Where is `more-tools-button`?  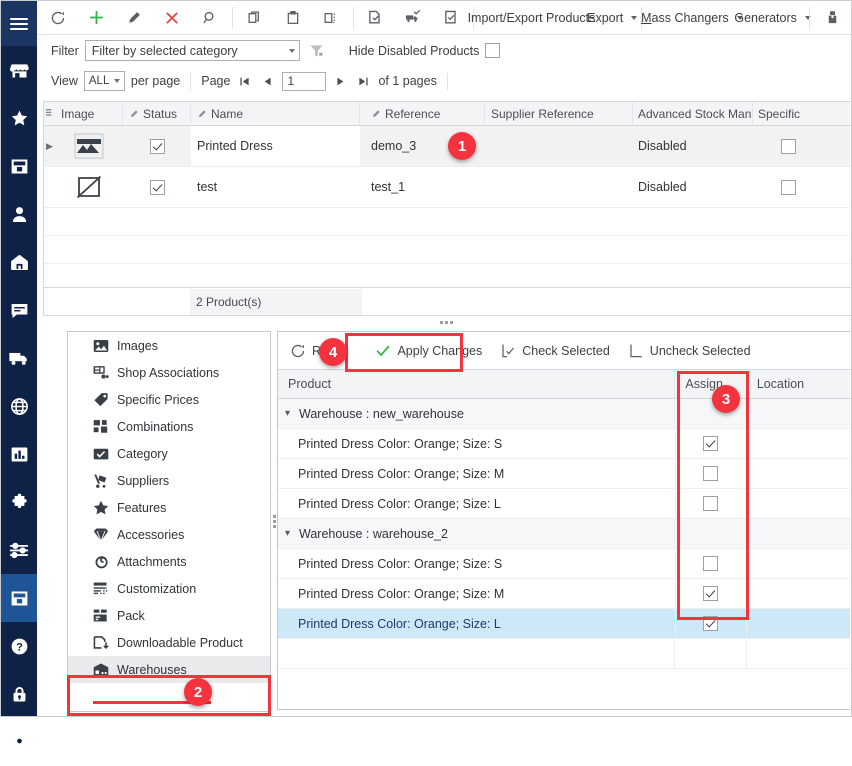 more-tools-button is located at coordinates (832, 18).